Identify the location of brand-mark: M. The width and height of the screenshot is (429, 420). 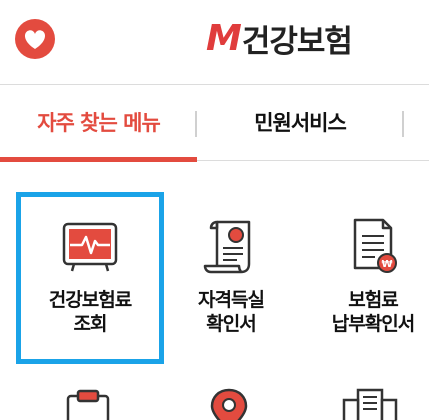
(224, 38).